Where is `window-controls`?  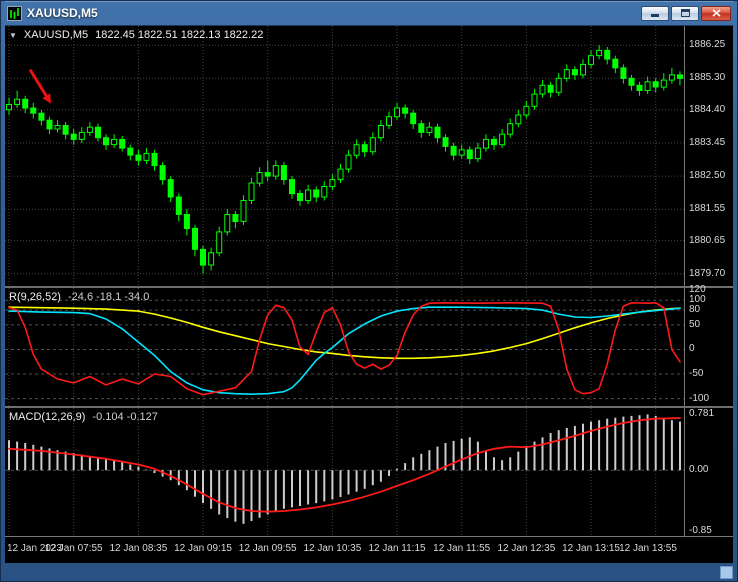 window-controls is located at coordinates (686, 13).